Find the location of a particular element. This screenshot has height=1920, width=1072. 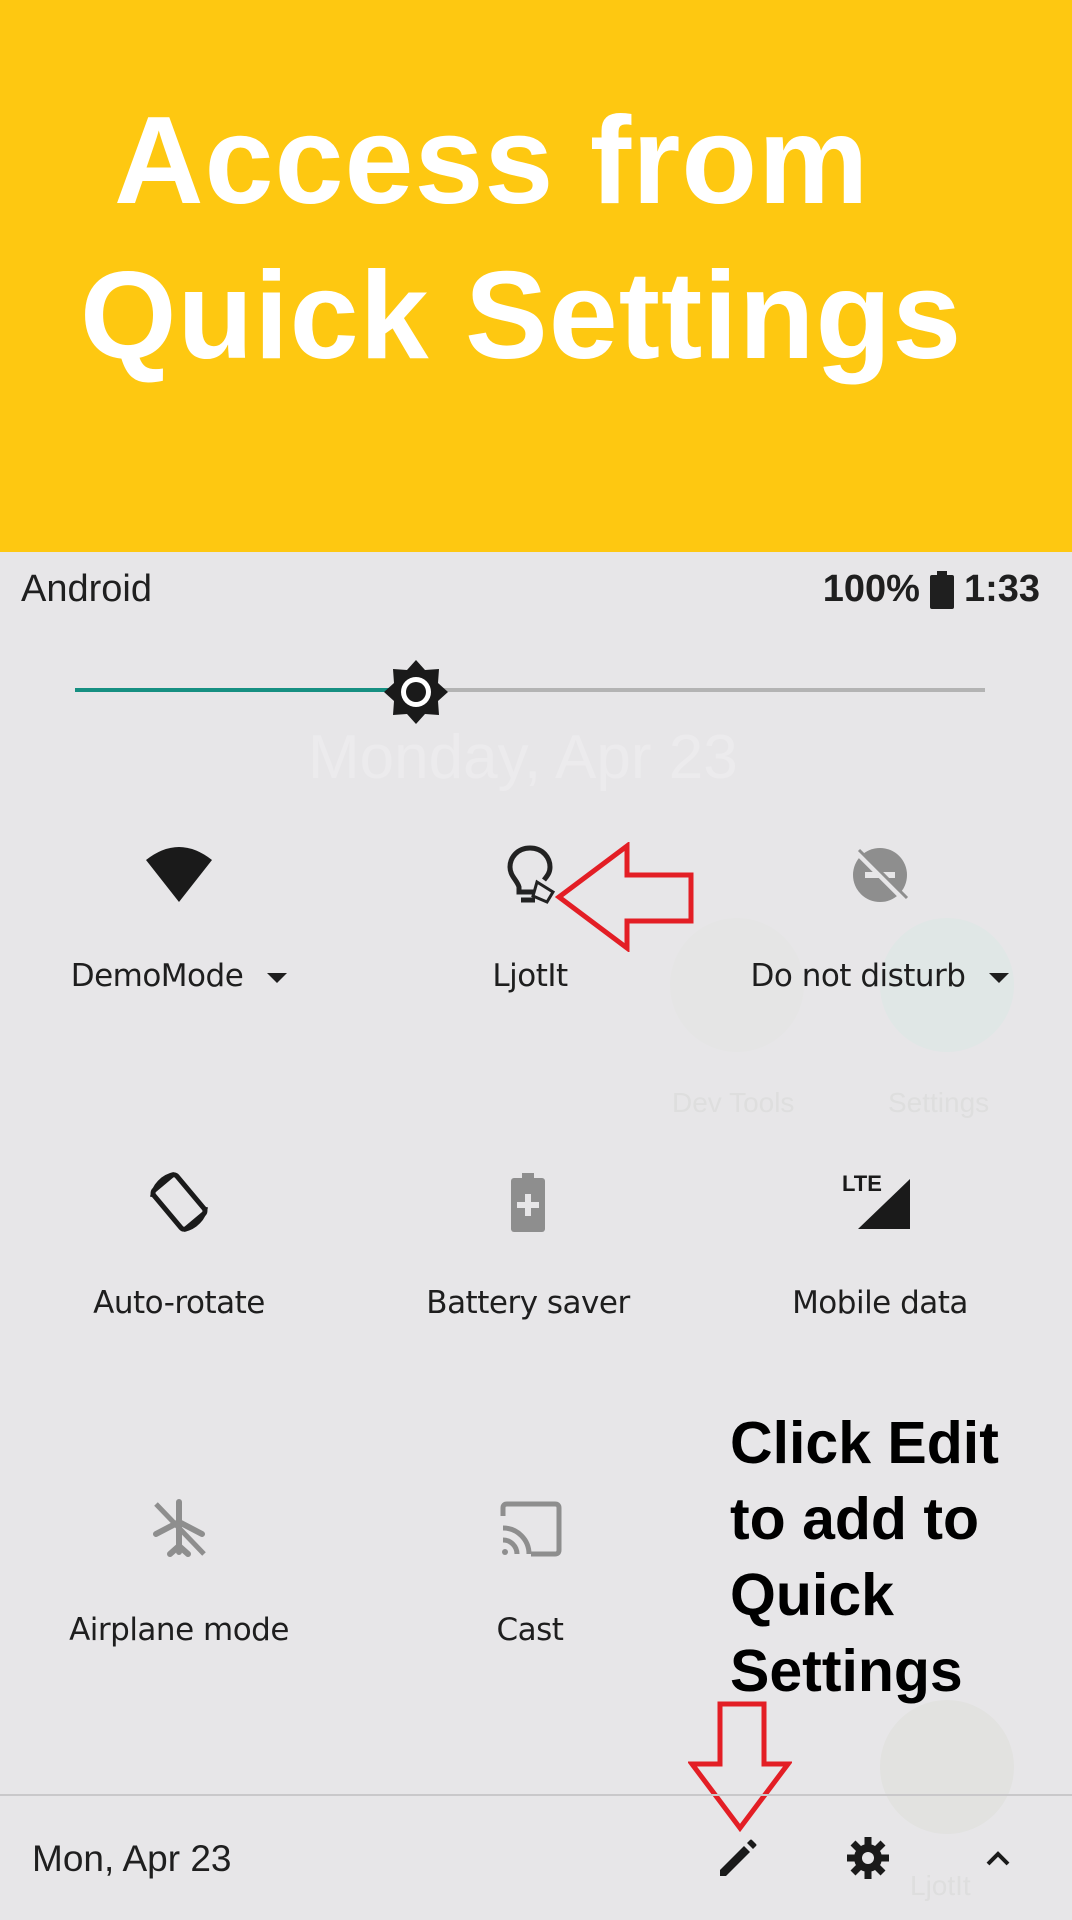

red-arrow-down-annotation is located at coordinates (740, 1766).